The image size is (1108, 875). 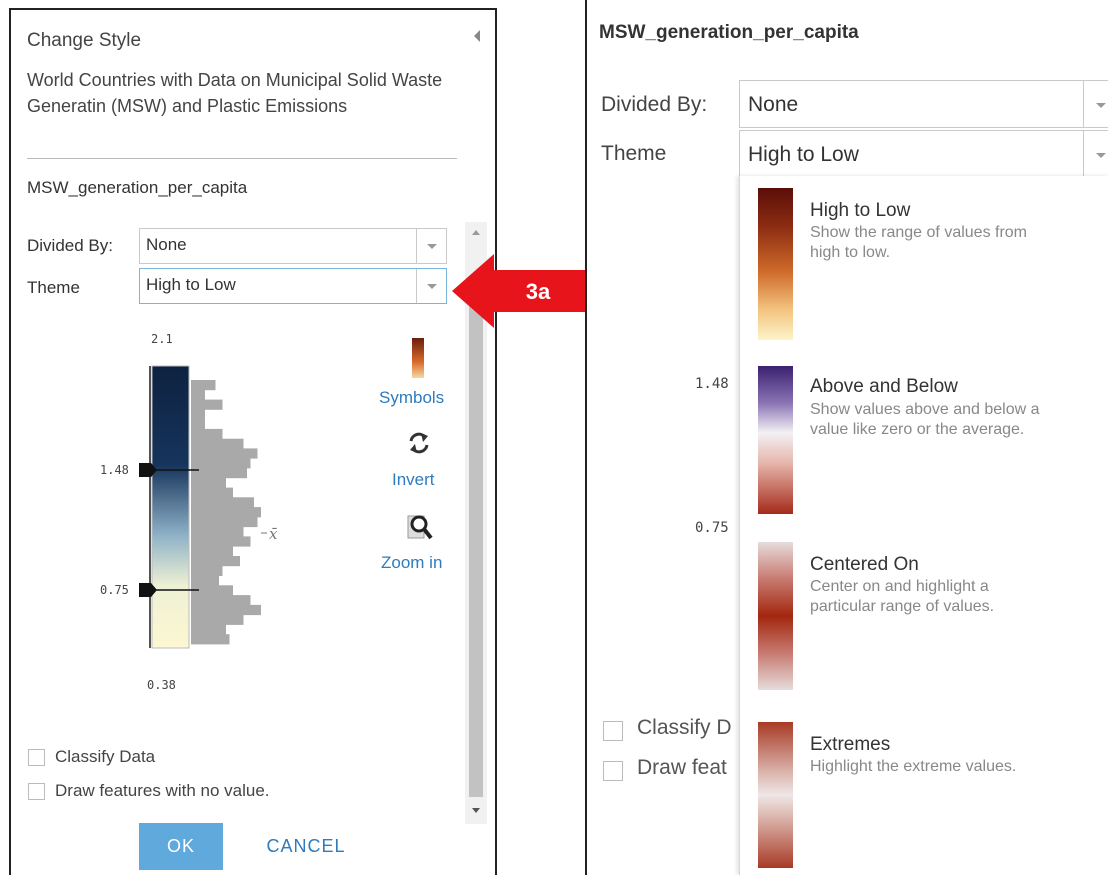 What do you see at coordinates (864, 564) in the screenshot?
I see `theme-option-name: Centered On` at bounding box center [864, 564].